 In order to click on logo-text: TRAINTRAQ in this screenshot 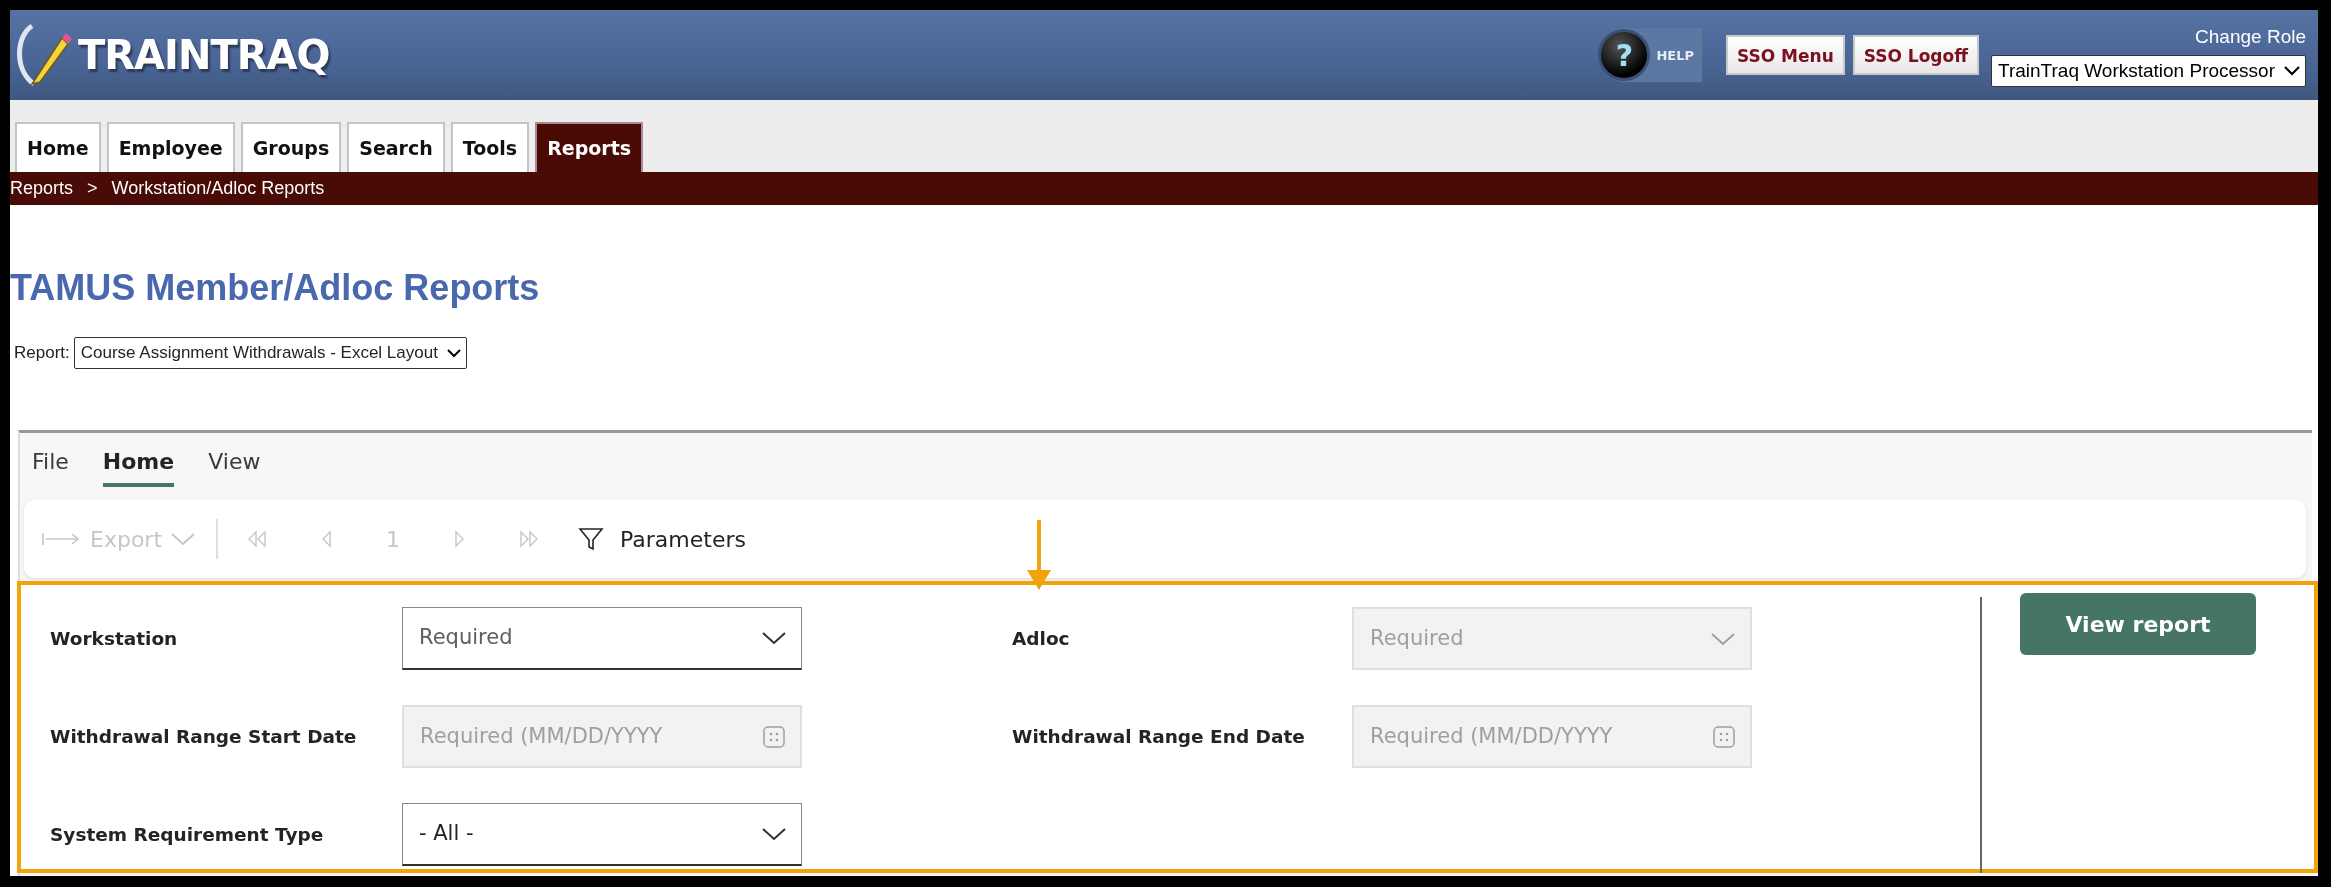, I will do `click(204, 55)`.